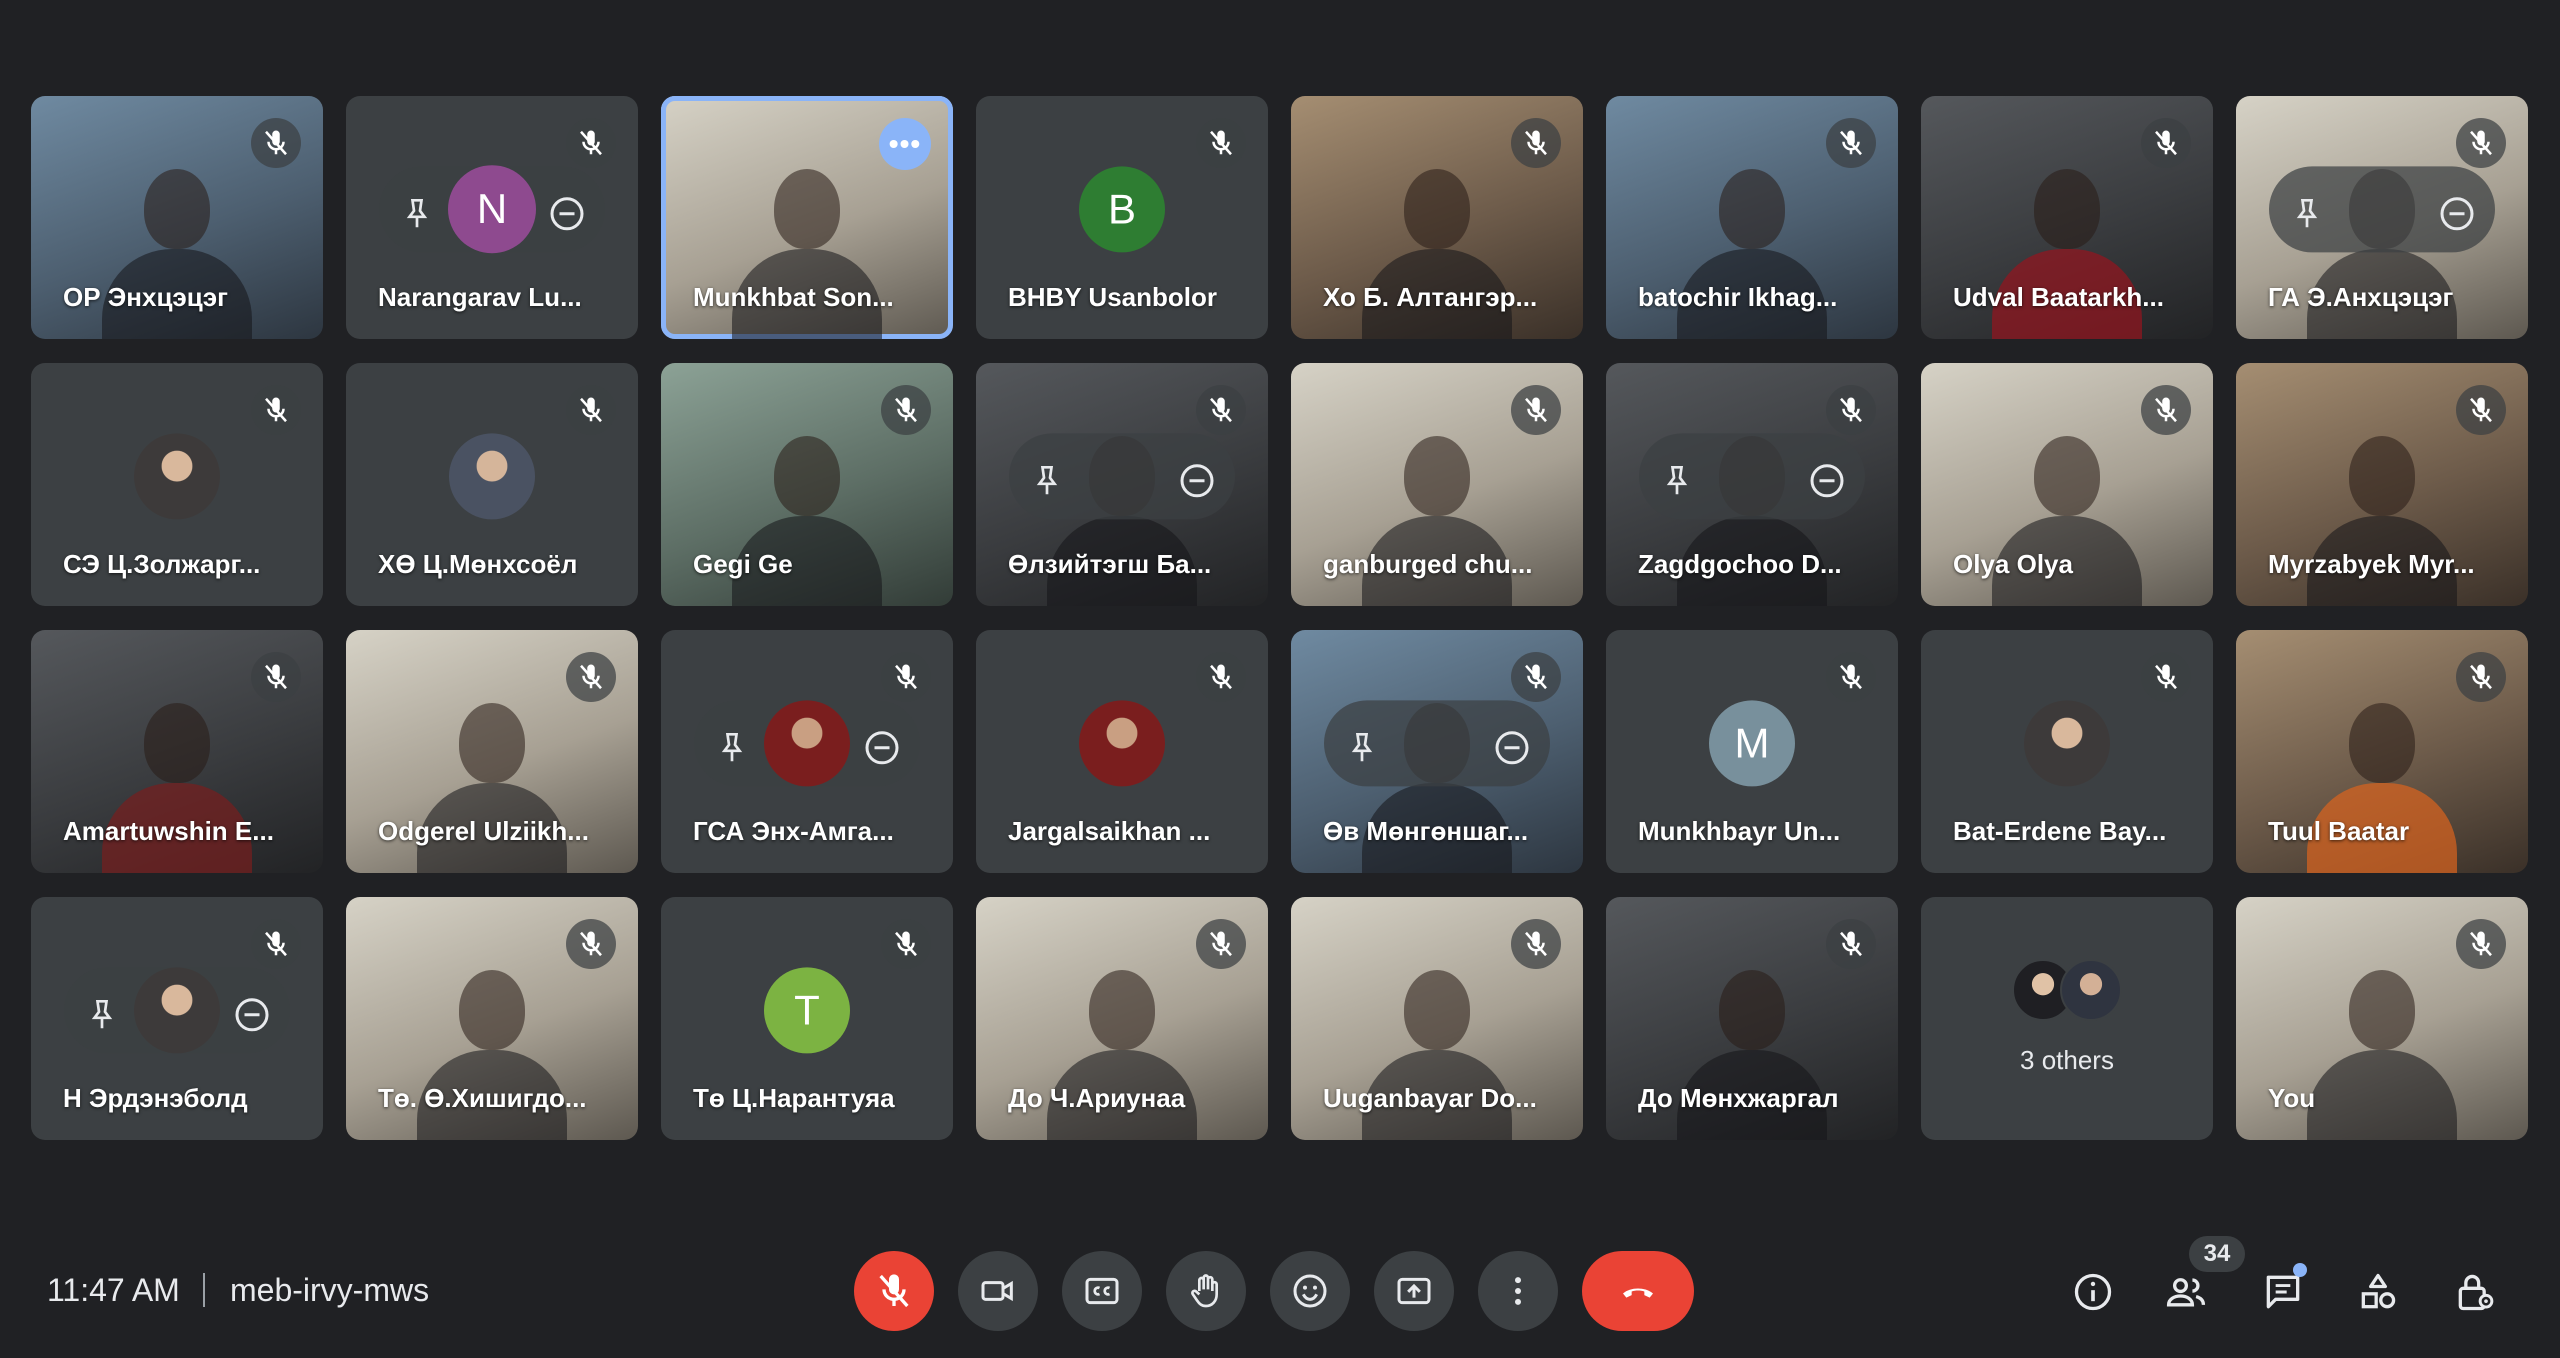  Describe the element at coordinates (1752, 1018) in the screenshot. I see `participant-tile: До Мөнхжаргал` at that location.